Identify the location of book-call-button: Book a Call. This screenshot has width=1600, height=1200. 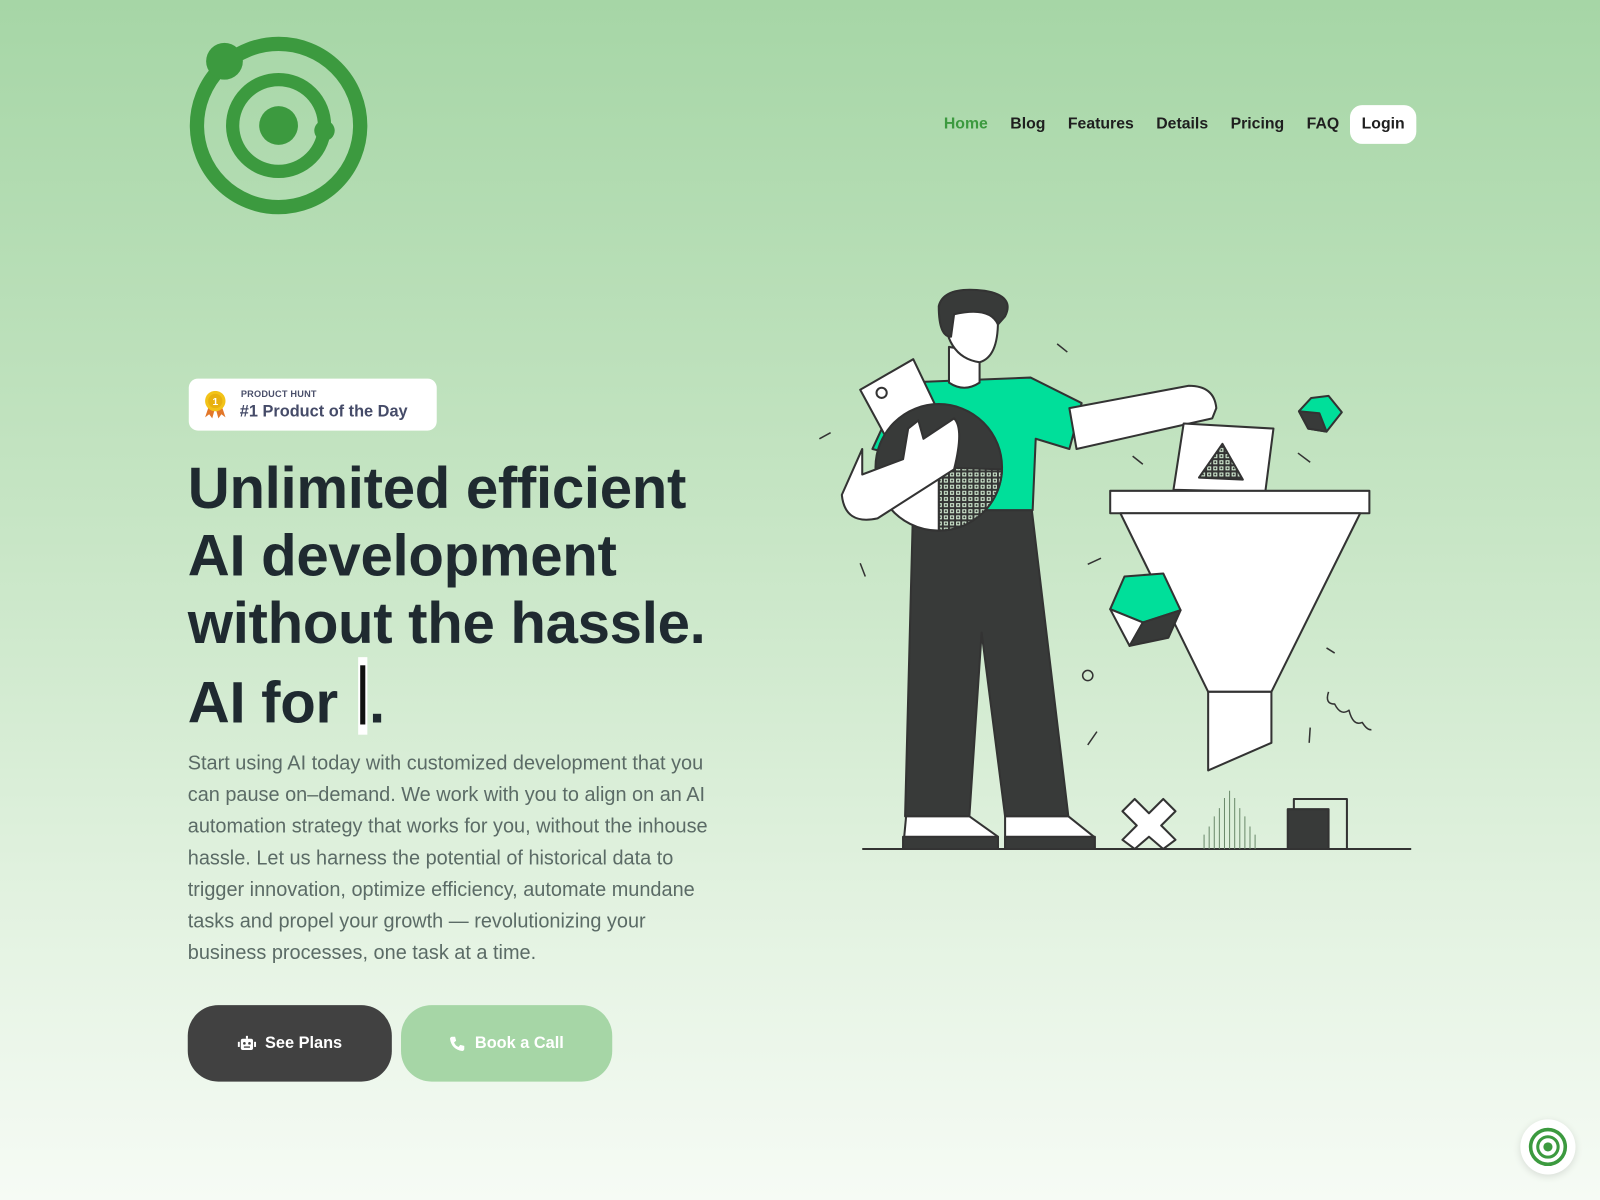
(507, 1043).